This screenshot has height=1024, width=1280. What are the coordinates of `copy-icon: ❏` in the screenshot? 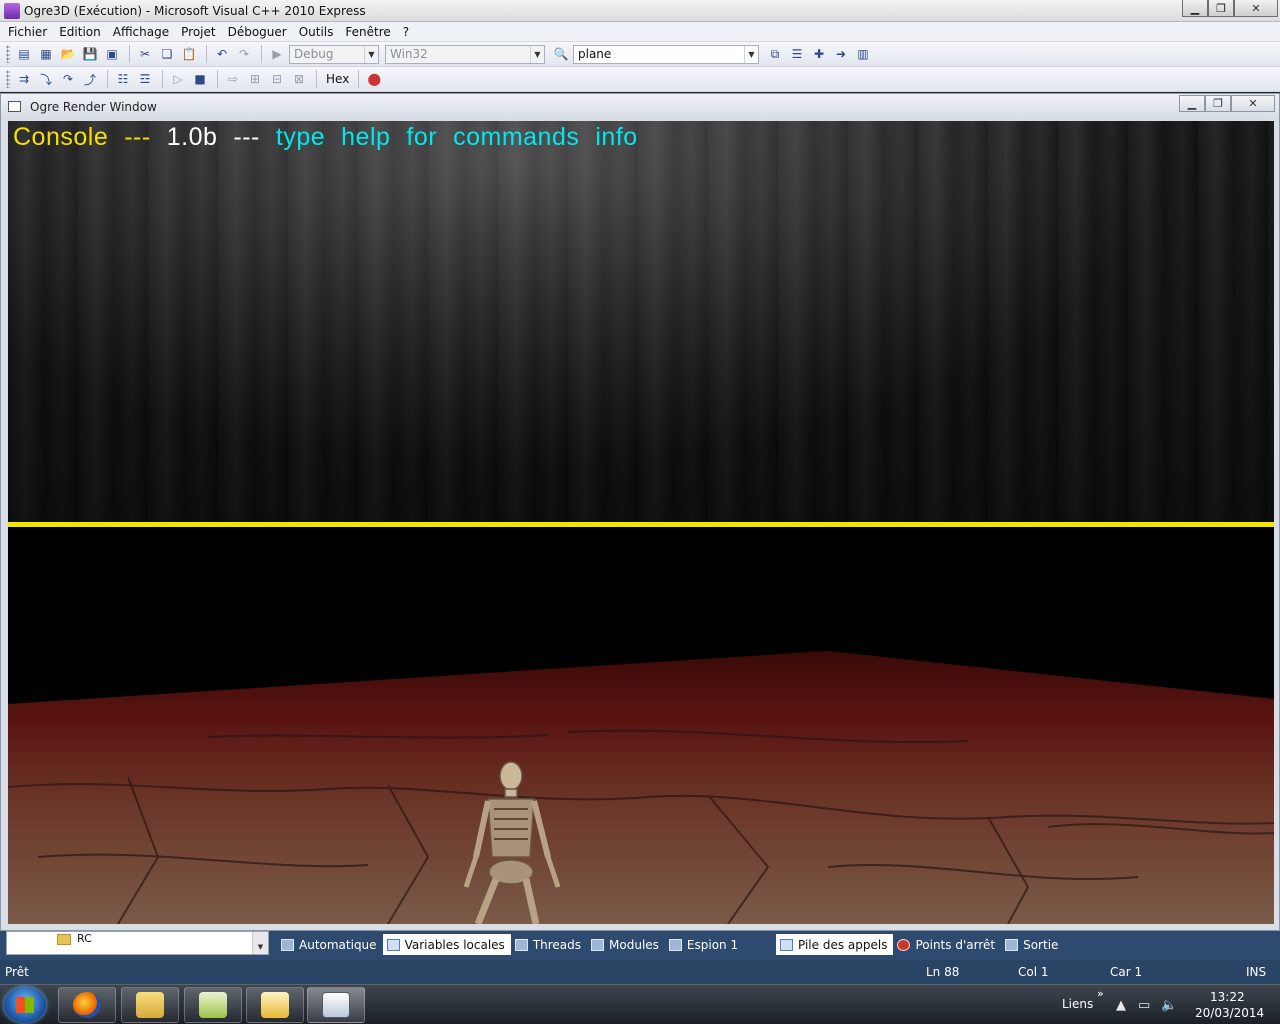 It's located at (167, 54).